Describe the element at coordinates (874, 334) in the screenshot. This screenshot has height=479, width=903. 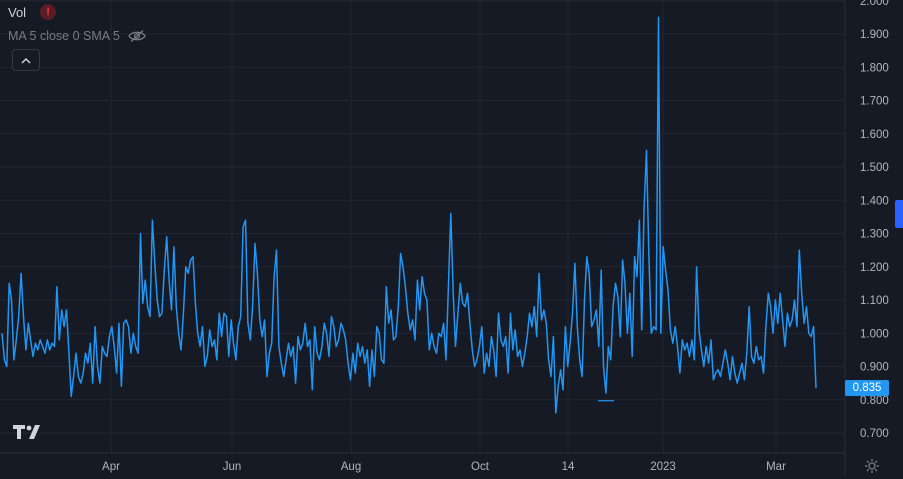
I see `y-tick-label: 1.000` at that location.